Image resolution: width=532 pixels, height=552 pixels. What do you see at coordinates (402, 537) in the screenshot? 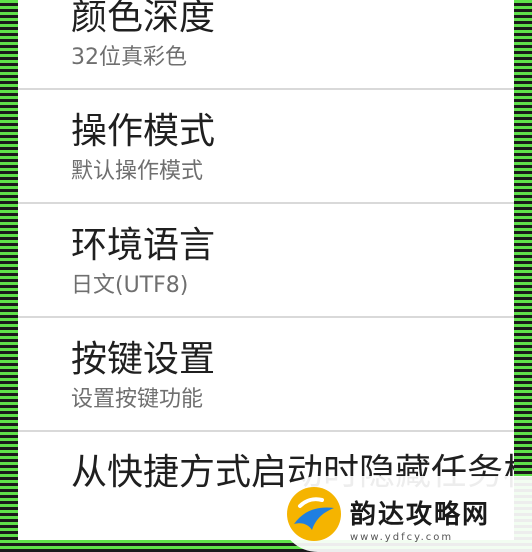
I see `watermark-url: www.ydfcy.com` at bounding box center [402, 537].